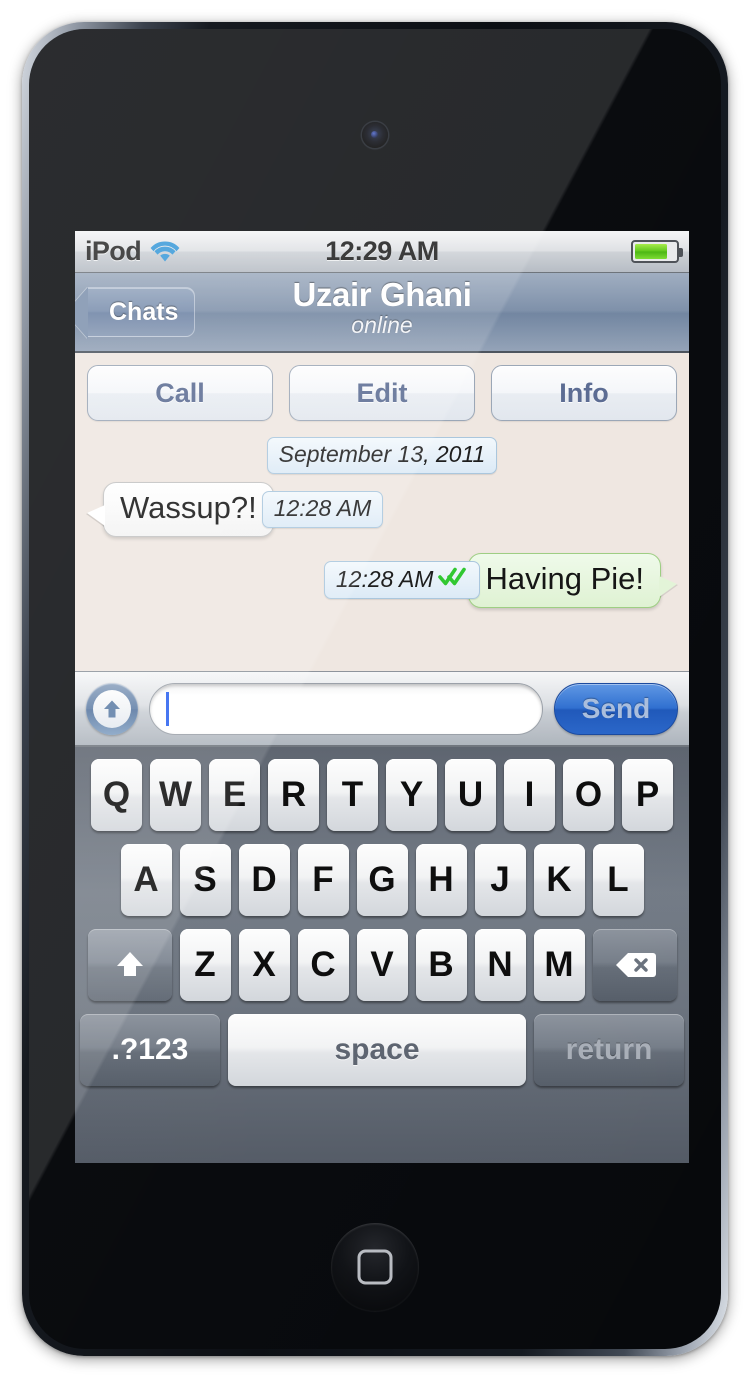 The width and height of the screenshot is (750, 1378). I want to click on keyboard-row-1: Q W E R T Y U I O P, so click(382, 795).